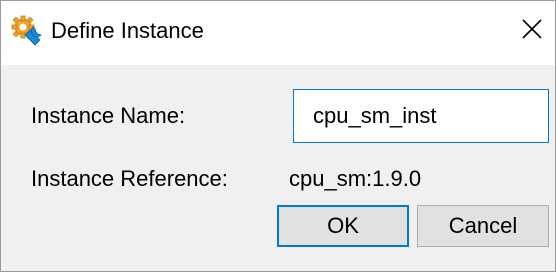 The image size is (556, 272). I want to click on instance-reference-value: cpu_sm:1.9.0, so click(355, 178).